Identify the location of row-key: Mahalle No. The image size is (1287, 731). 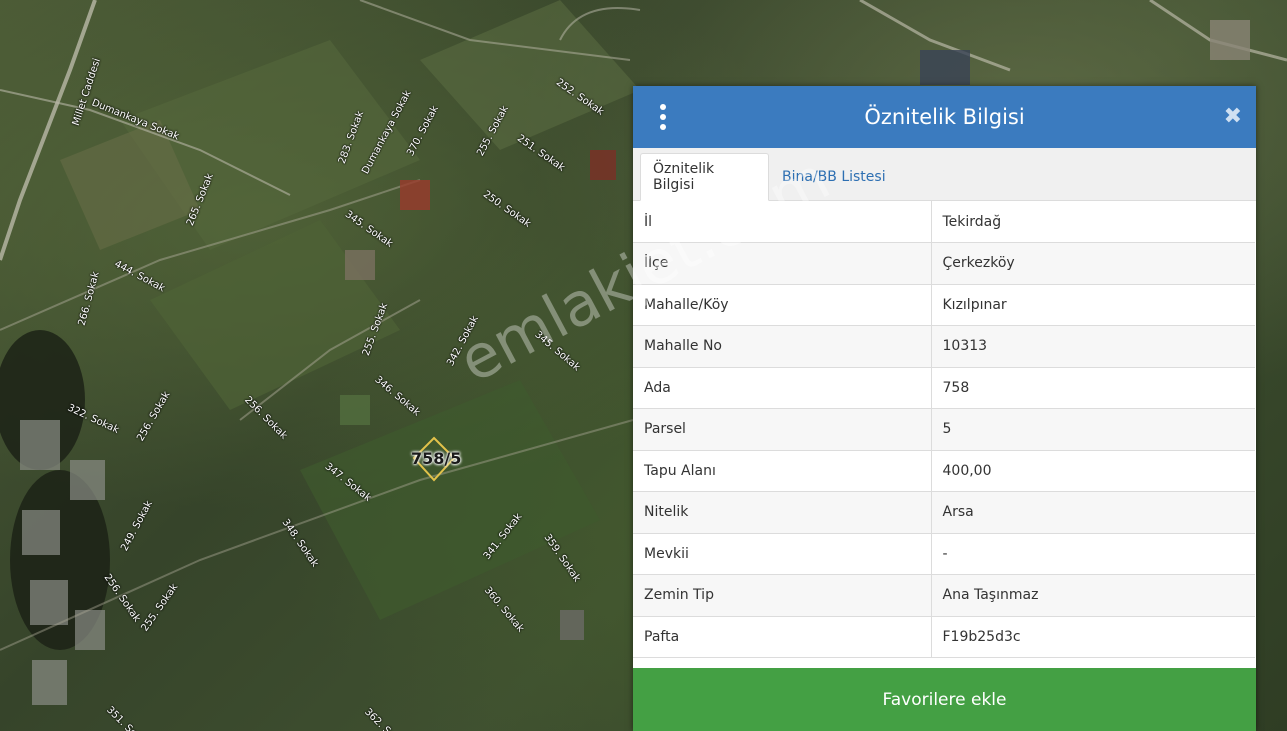
(782, 346).